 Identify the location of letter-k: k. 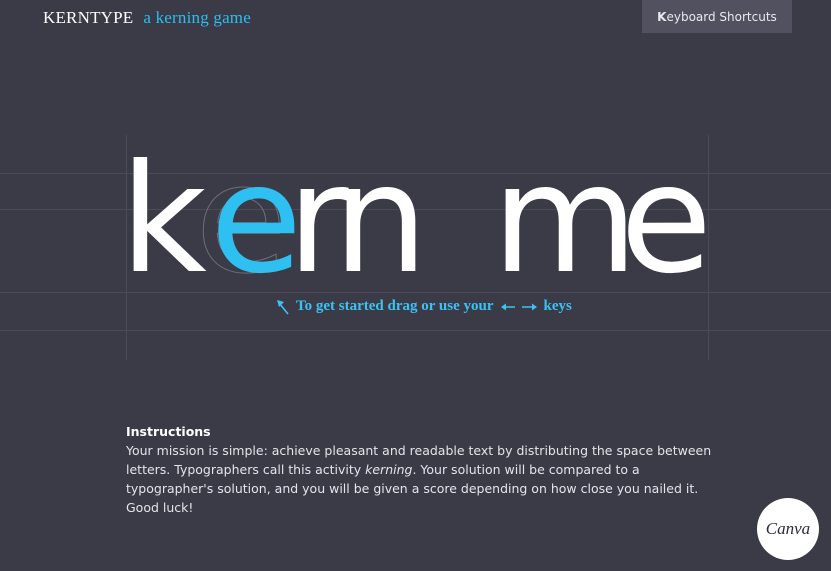
(163, 220).